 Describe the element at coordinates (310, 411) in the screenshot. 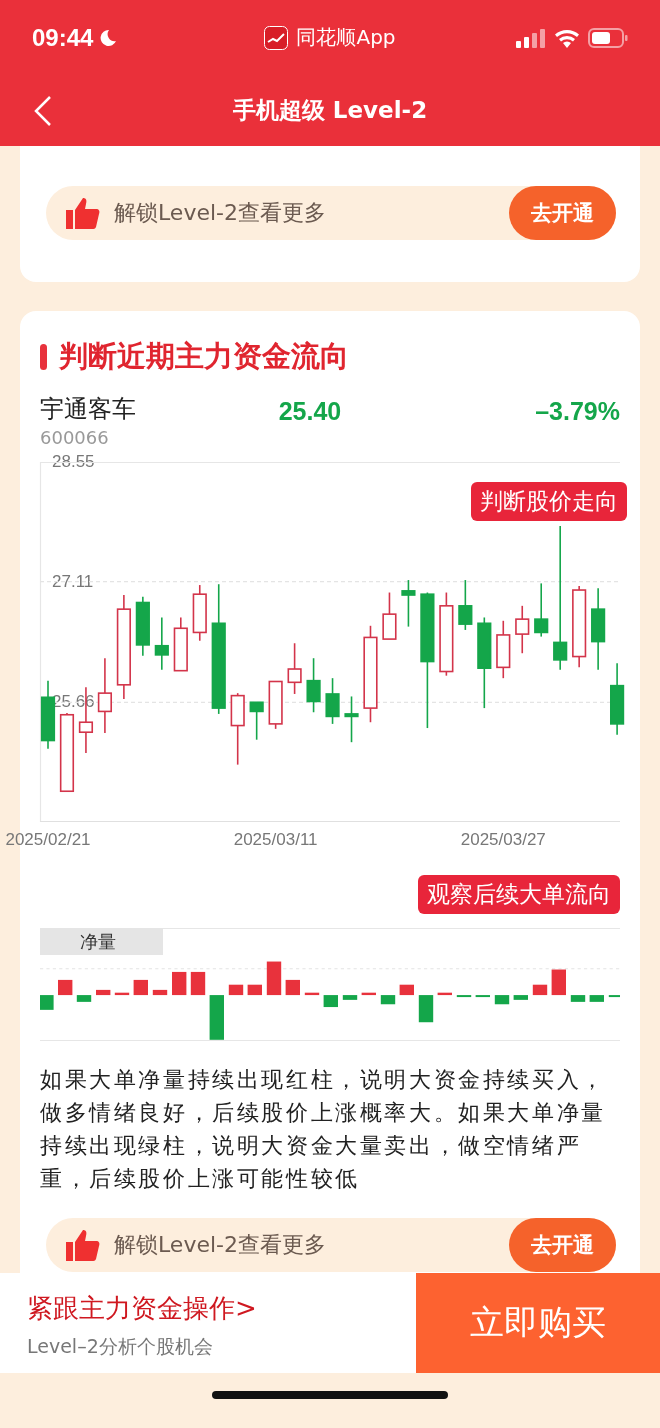

I see `stock-price: 25.40` at that location.